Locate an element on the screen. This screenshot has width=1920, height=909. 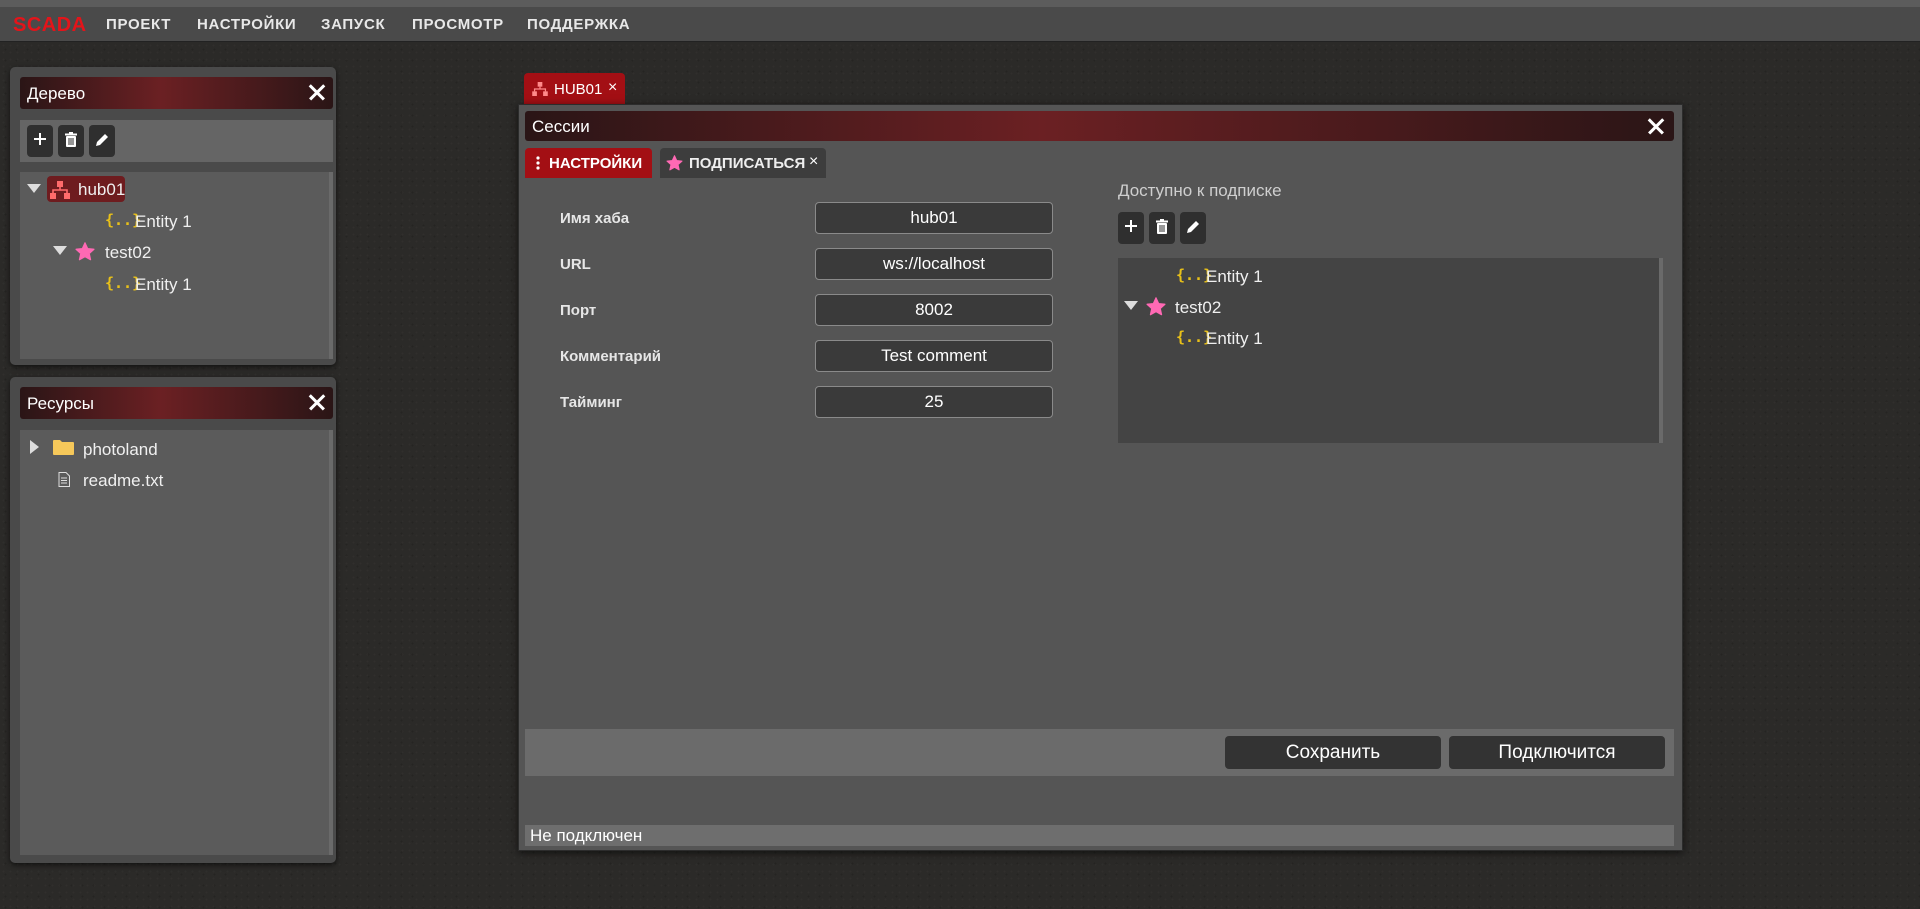
tab-hub01: HUB01 × is located at coordinates (574, 89).